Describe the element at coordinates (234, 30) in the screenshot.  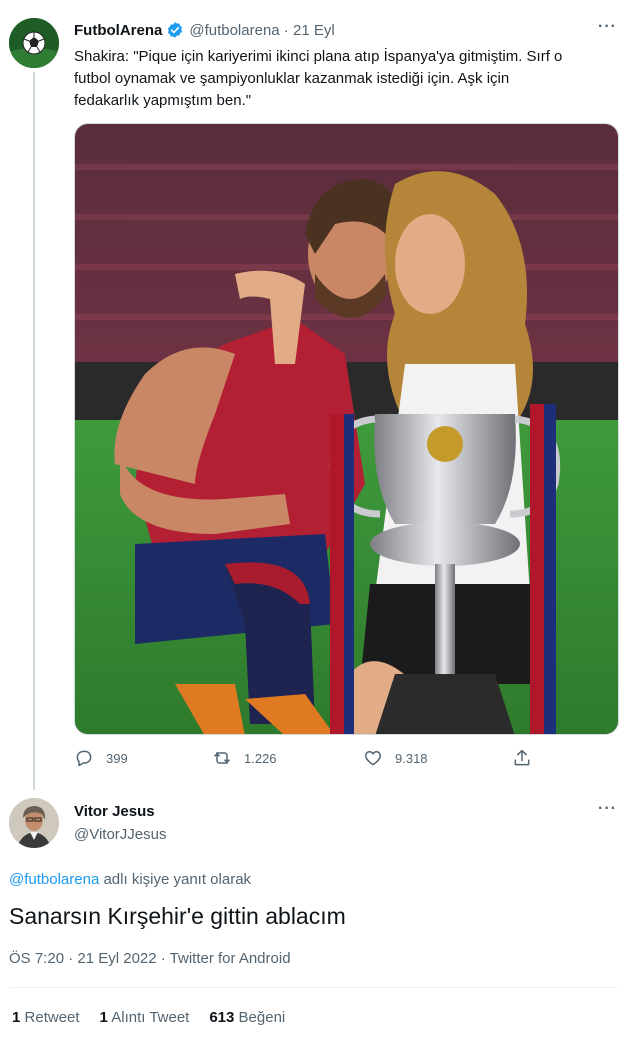
I see `author-handle: @futbolarena` at that location.